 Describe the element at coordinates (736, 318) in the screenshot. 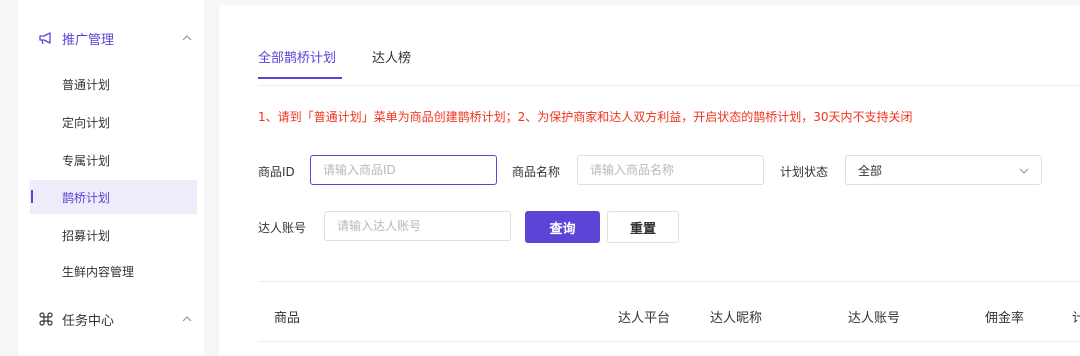

I see `column-header-nickname: 达人昵称` at that location.